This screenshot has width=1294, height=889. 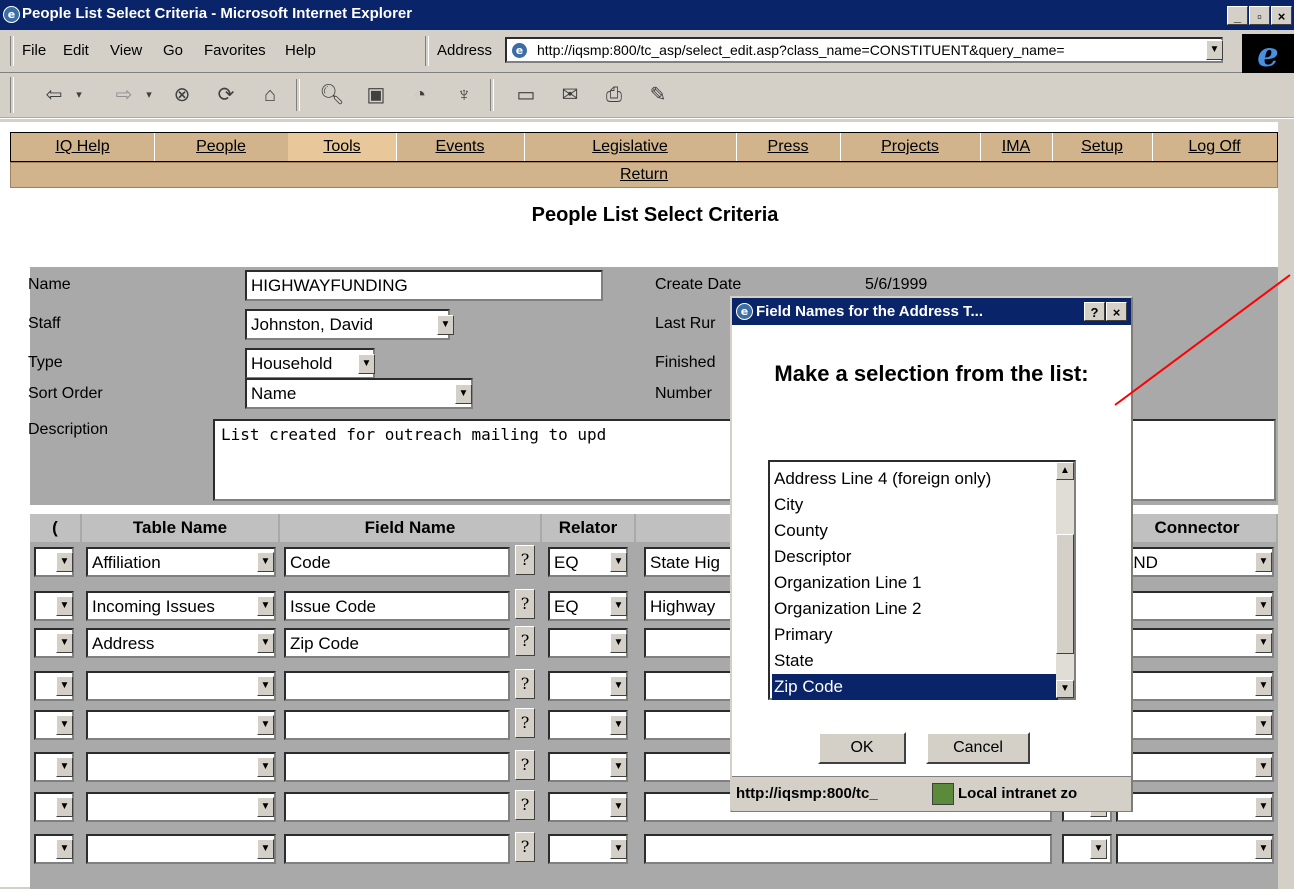 What do you see at coordinates (978, 748) in the screenshot?
I see `cancel-button: Cancel` at bounding box center [978, 748].